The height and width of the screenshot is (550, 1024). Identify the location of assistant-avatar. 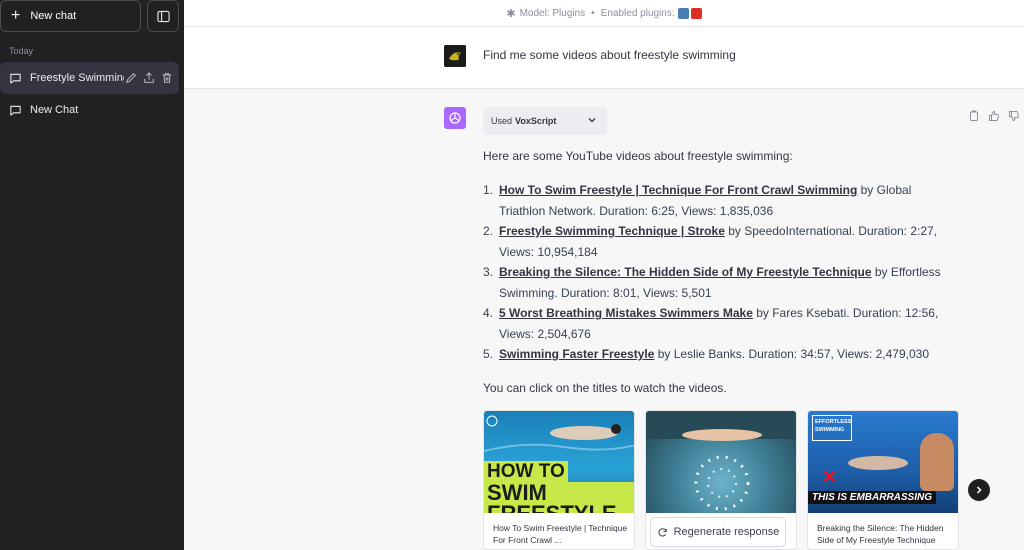
(455, 118).